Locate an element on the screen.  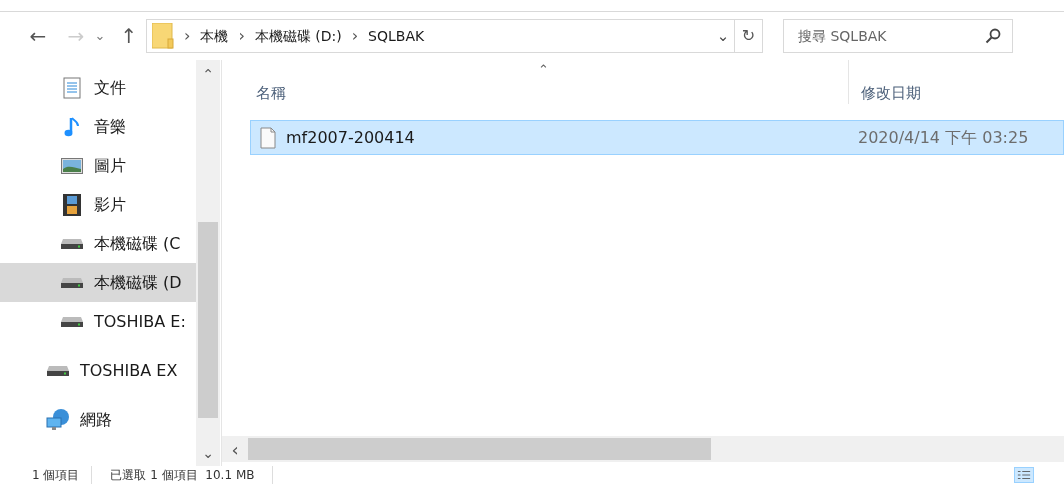
modified-date: 2020/4/14 下午 03:25 is located at coordinates (943, 137).